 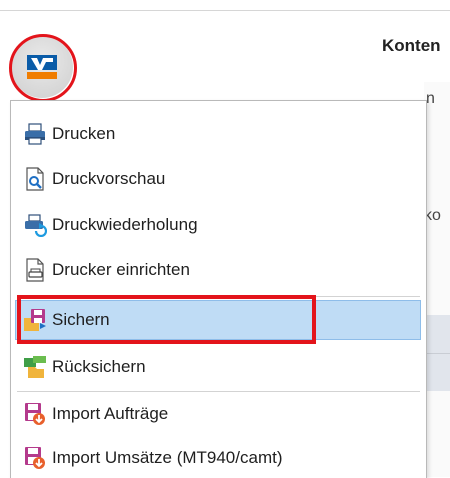 I want to click on restore-backup-icon, so click(x=35, y=367).